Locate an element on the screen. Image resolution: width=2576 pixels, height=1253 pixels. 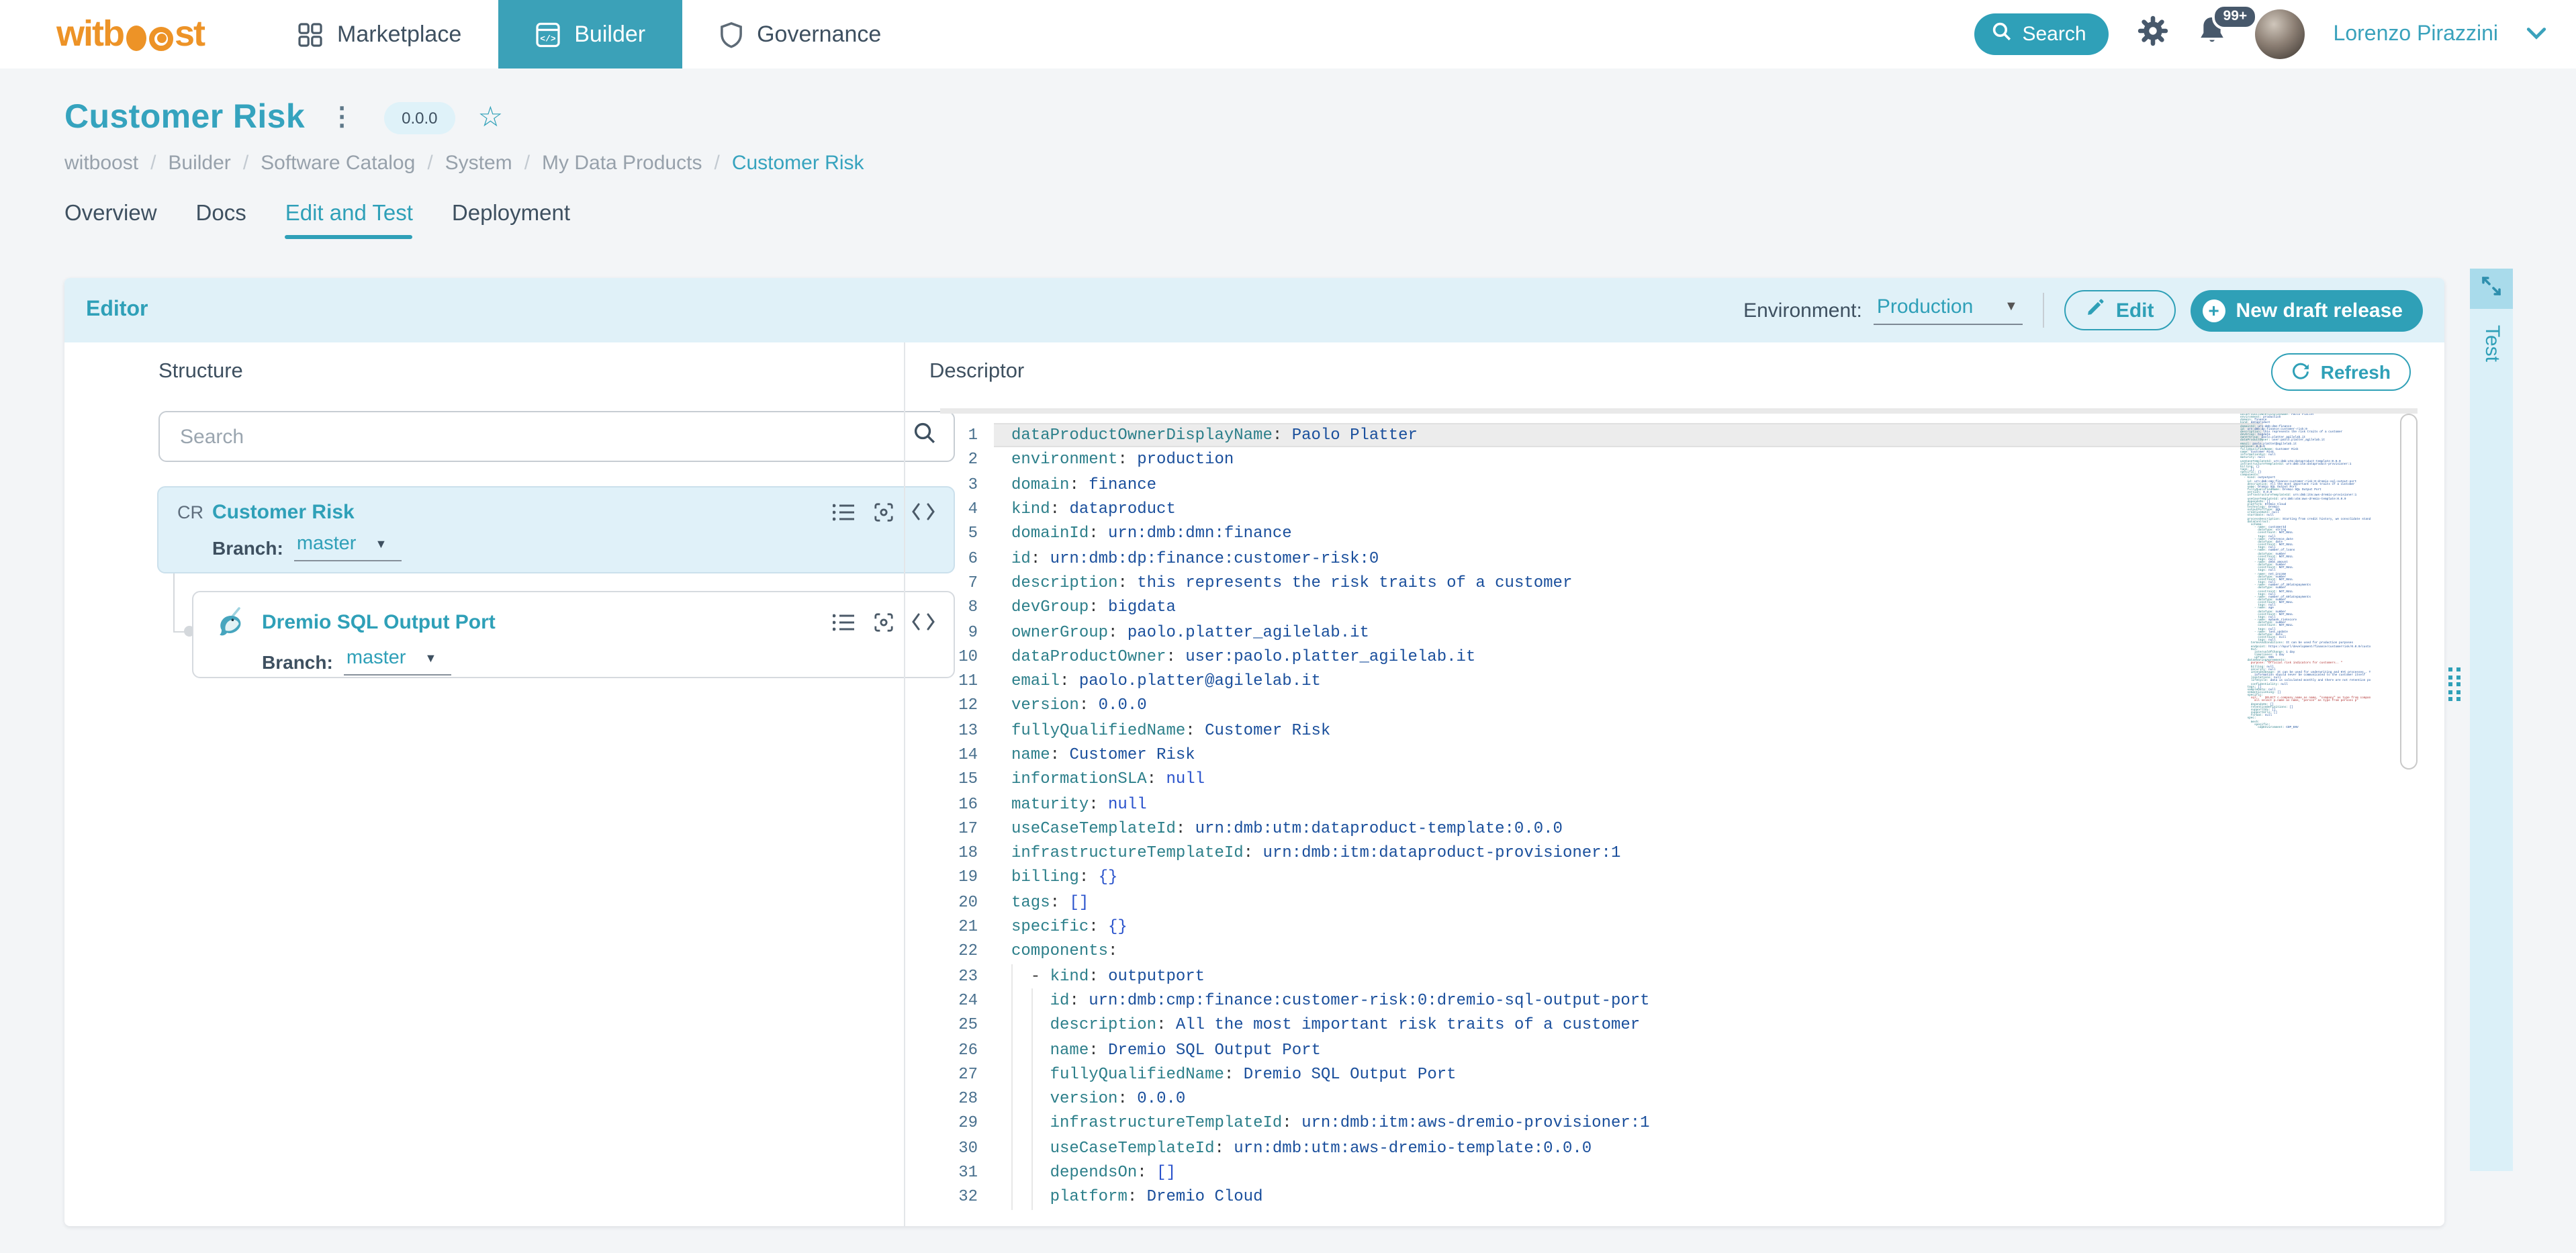
code-line: 15 informationSLA: null is located at coordinates (1601, 779).